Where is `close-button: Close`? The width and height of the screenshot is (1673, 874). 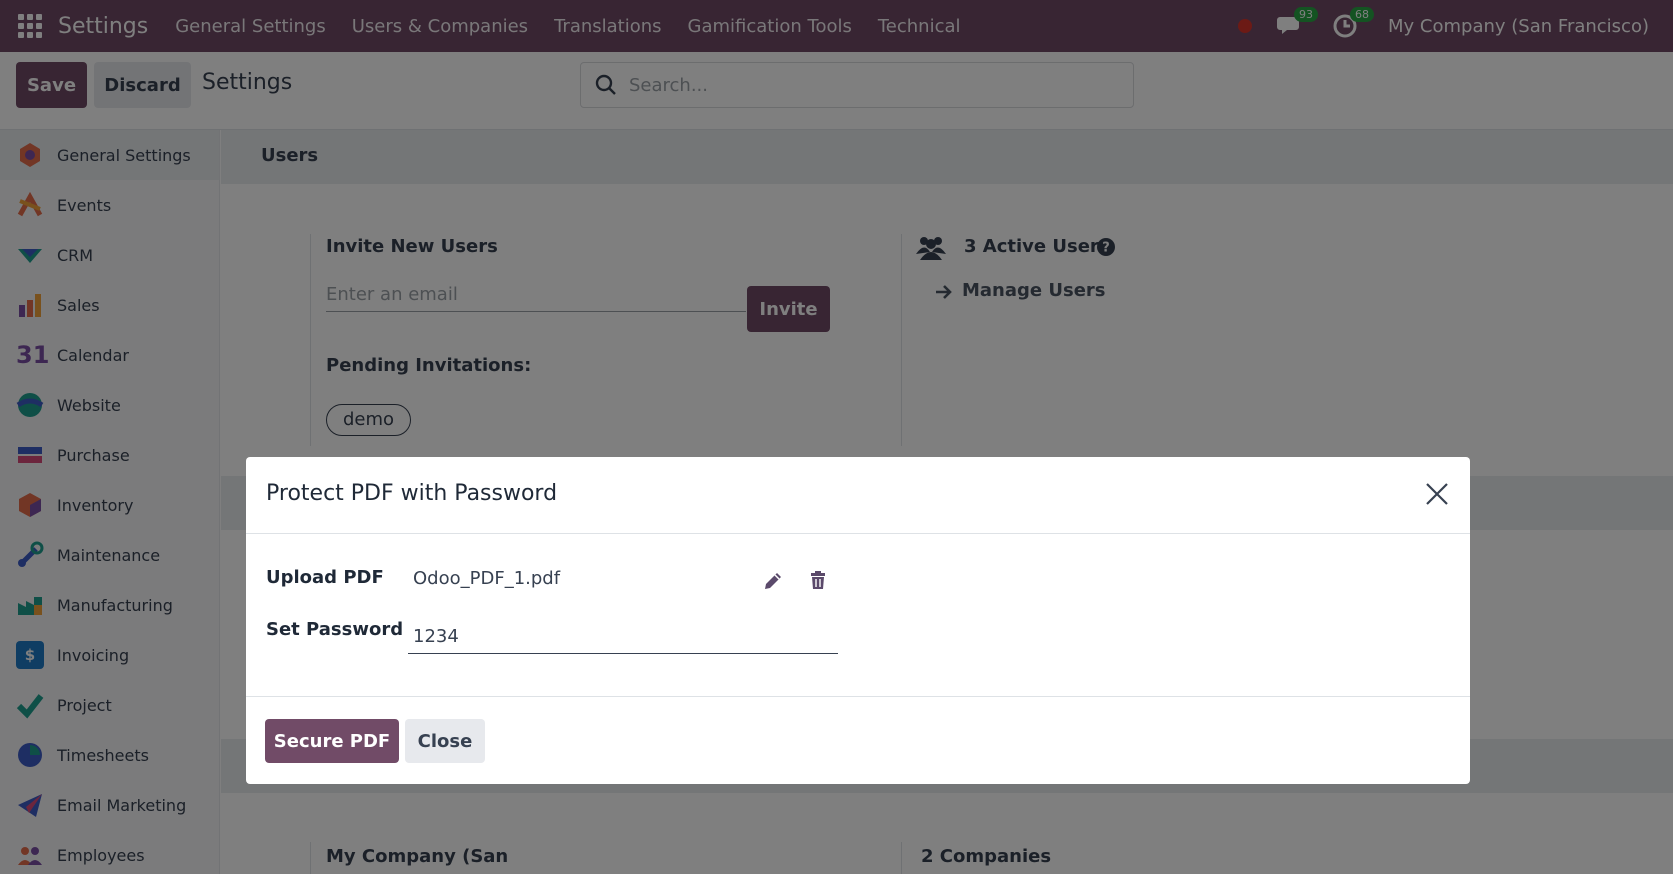 close-button: Close is located at coordinates (445, 741).